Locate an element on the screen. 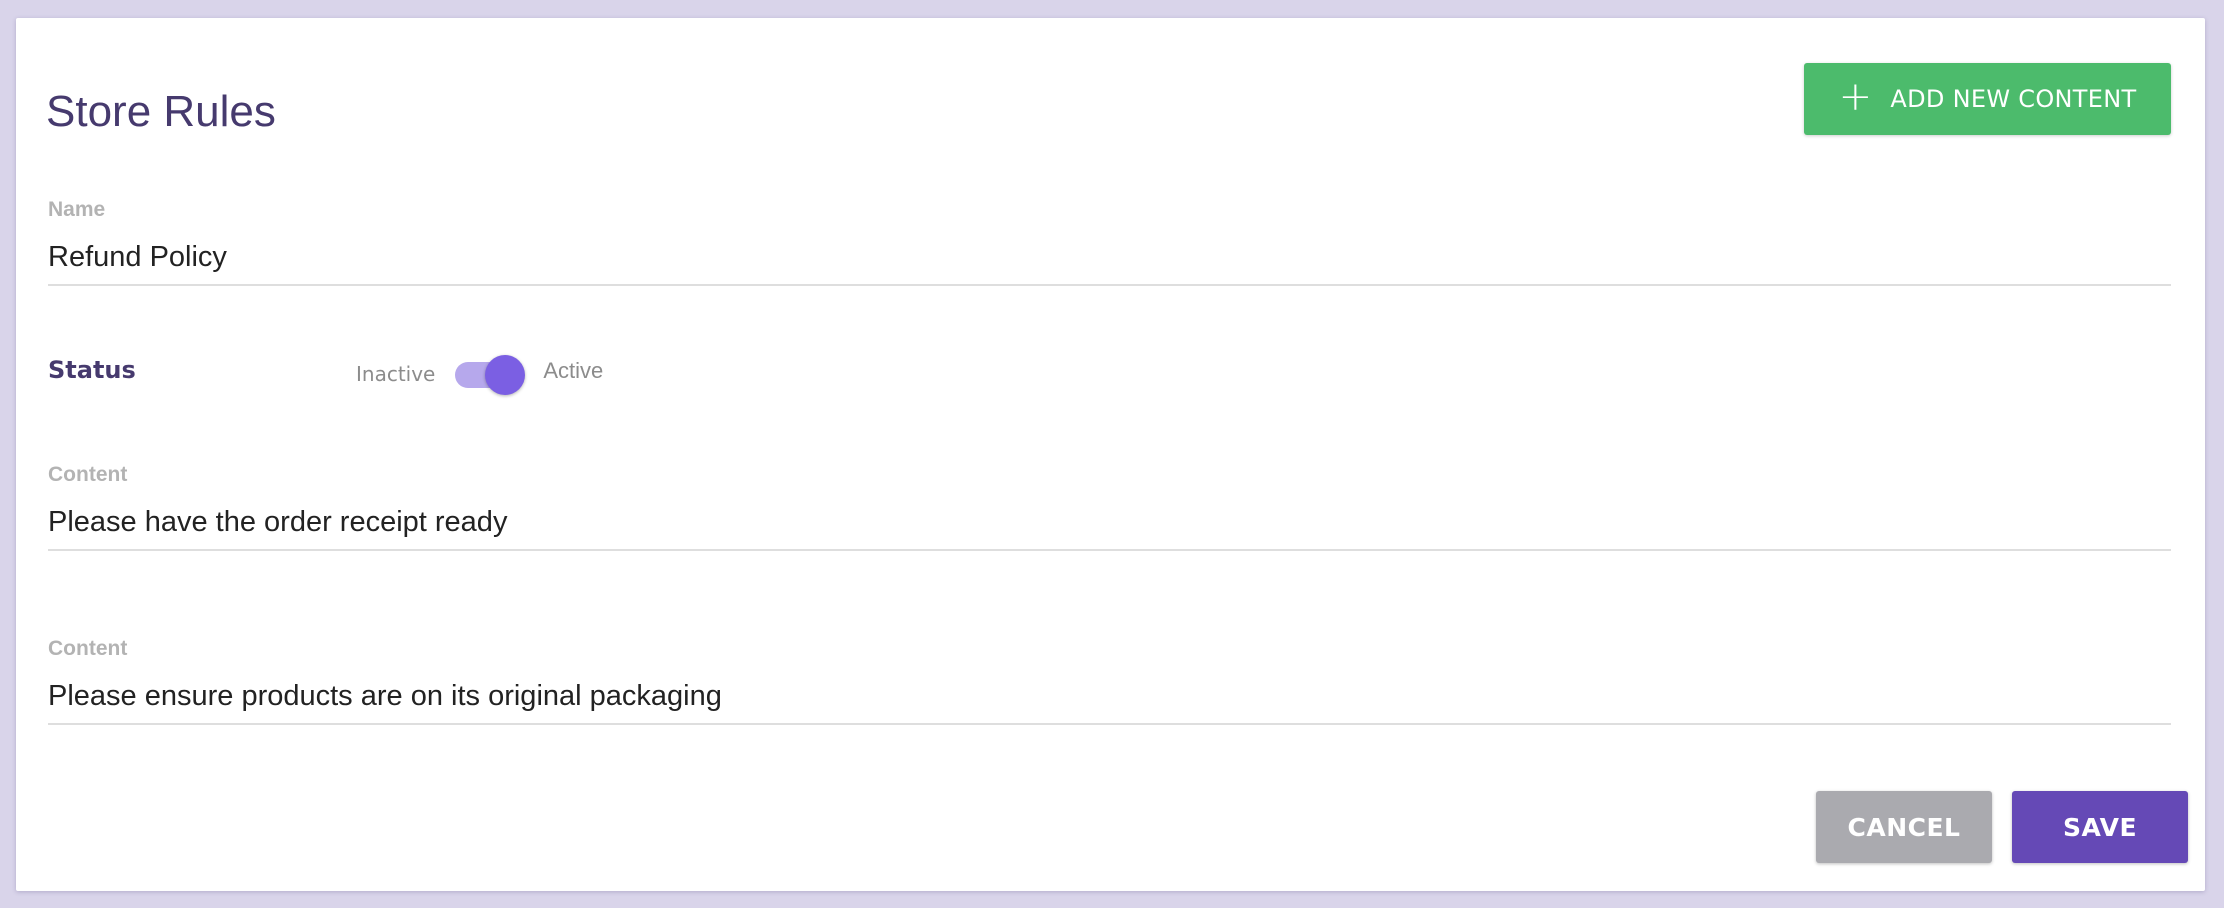  plus-icon: + is located at coordinates (1855, 97).